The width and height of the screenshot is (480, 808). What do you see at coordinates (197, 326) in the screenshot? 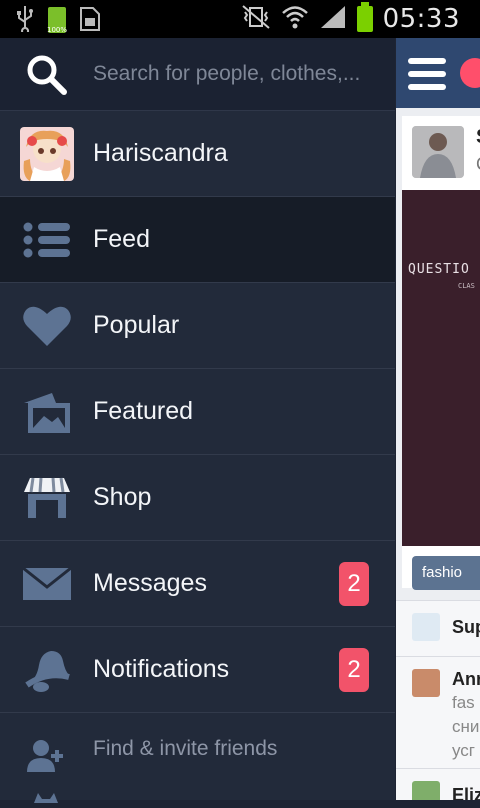
I see `menu-item-popular: Popular` at bounding box center [197, 326].